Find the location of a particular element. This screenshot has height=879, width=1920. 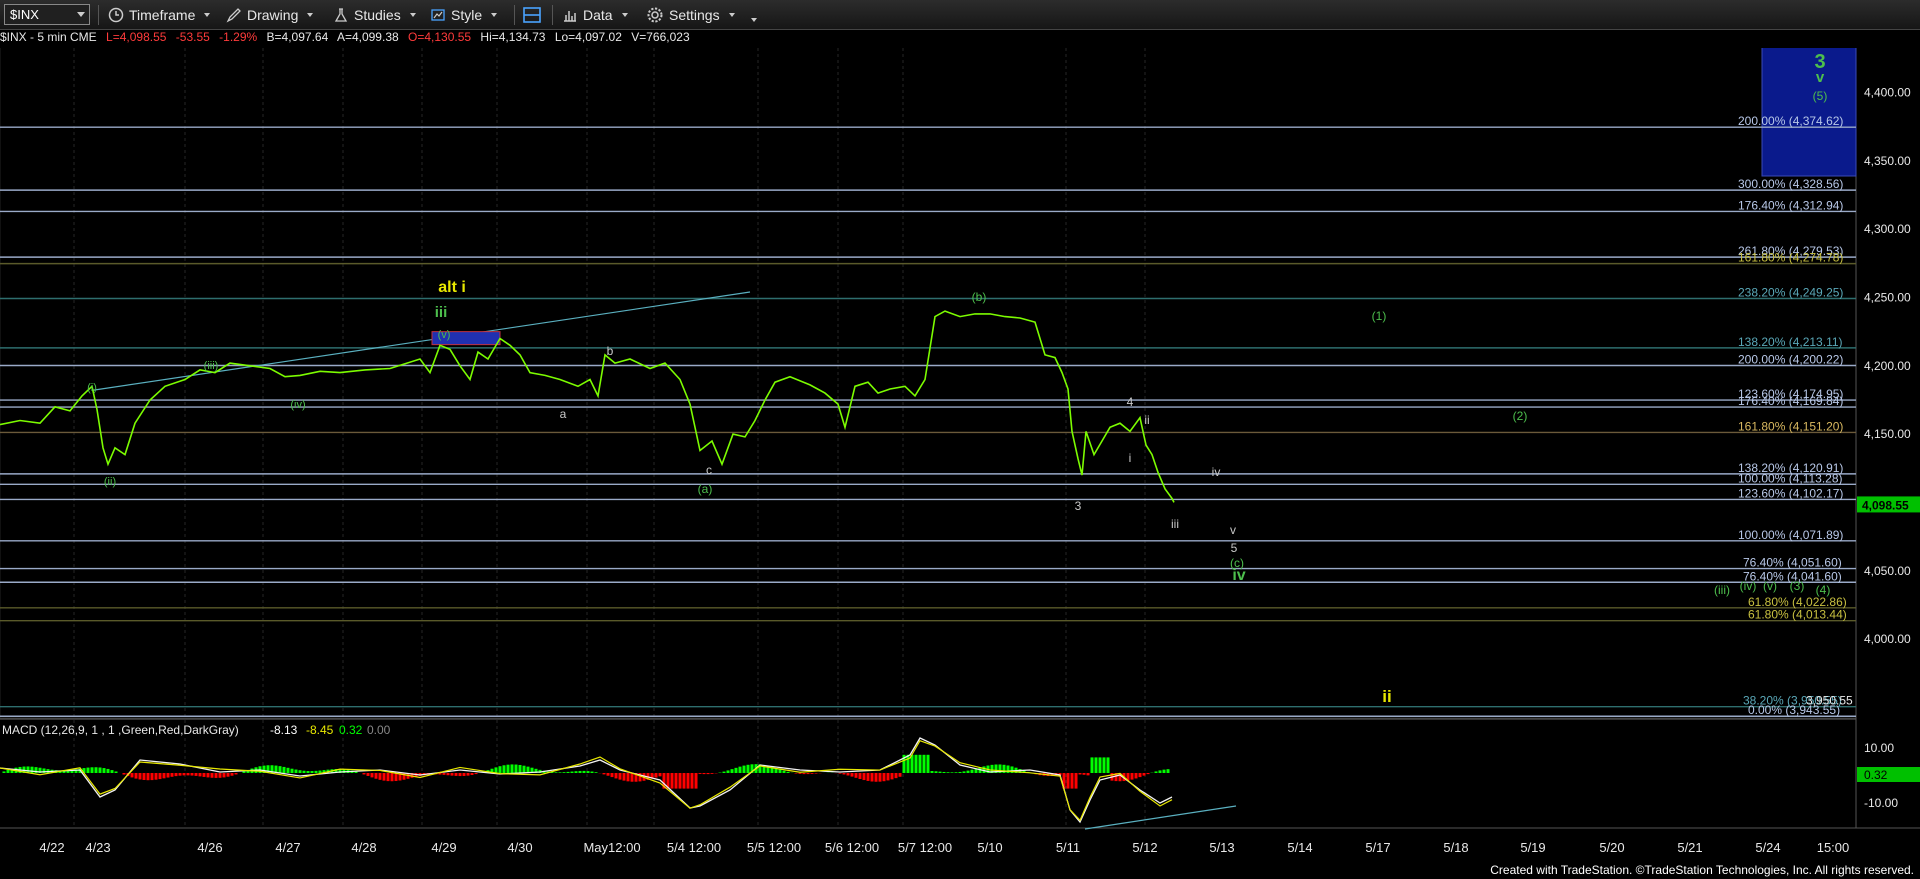

layout-icon is located at coordinates (532, 14).